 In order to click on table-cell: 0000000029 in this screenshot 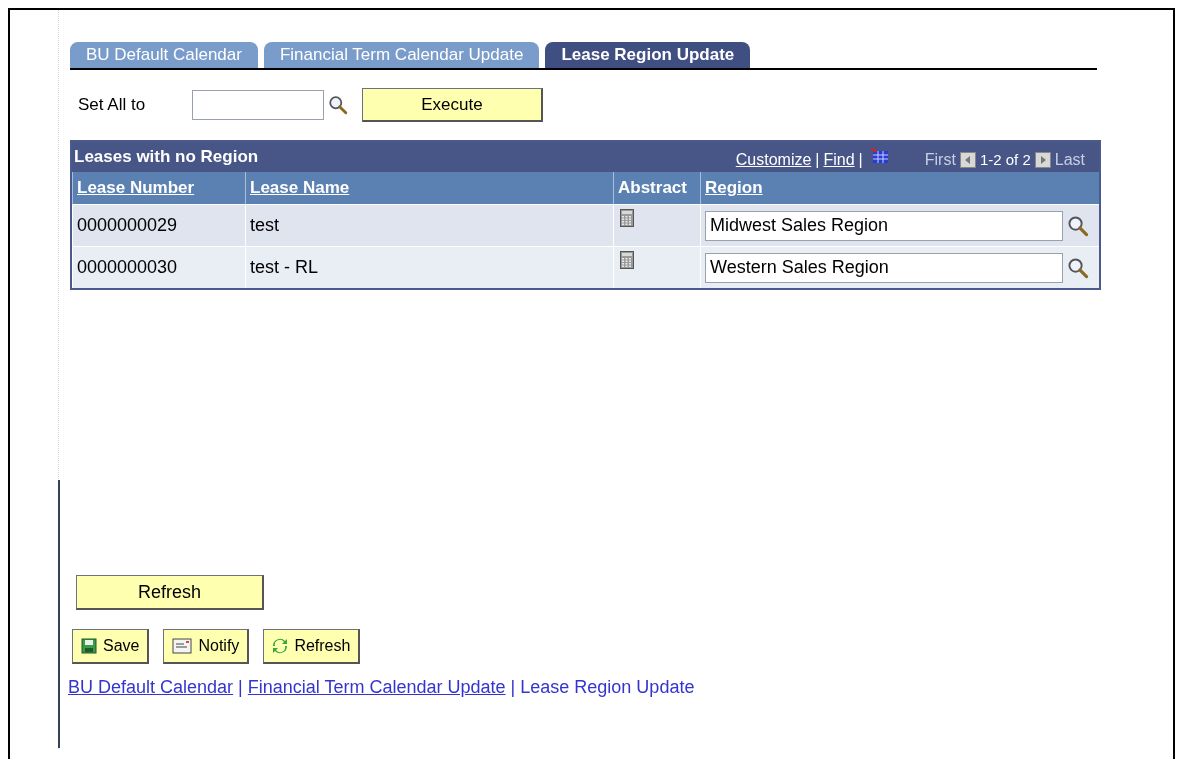, I will do `click(158, 225)`.